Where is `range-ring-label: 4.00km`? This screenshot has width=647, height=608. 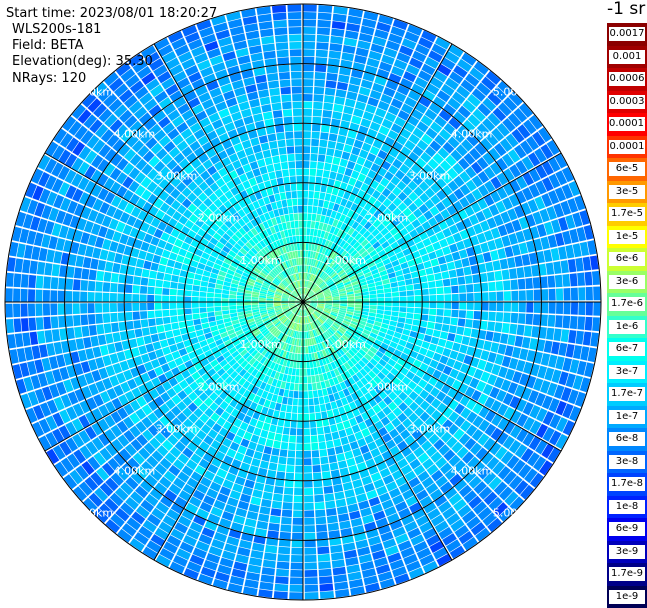
range-ring-label: 4.00km is located at coordinates (472, 133).